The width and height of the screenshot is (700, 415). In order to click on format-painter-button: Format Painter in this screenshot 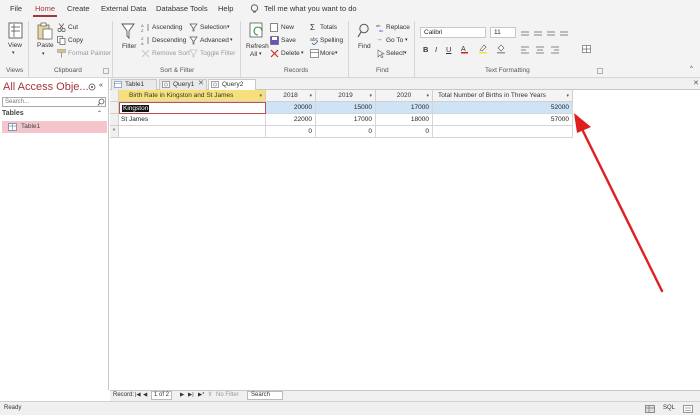, I will do `click(89, 53)`.